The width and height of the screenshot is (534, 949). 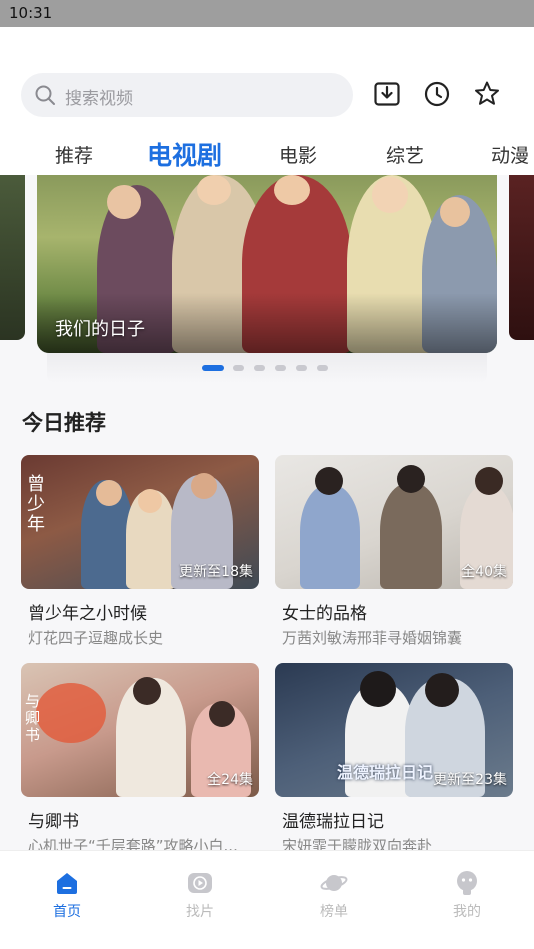 What do you see at coordinates (372, 638) in the screenshot?
I see `video-subtitle: 万茜刘敏涛邢菲寻婚姻锦囊` at bounding box center [372, 638].